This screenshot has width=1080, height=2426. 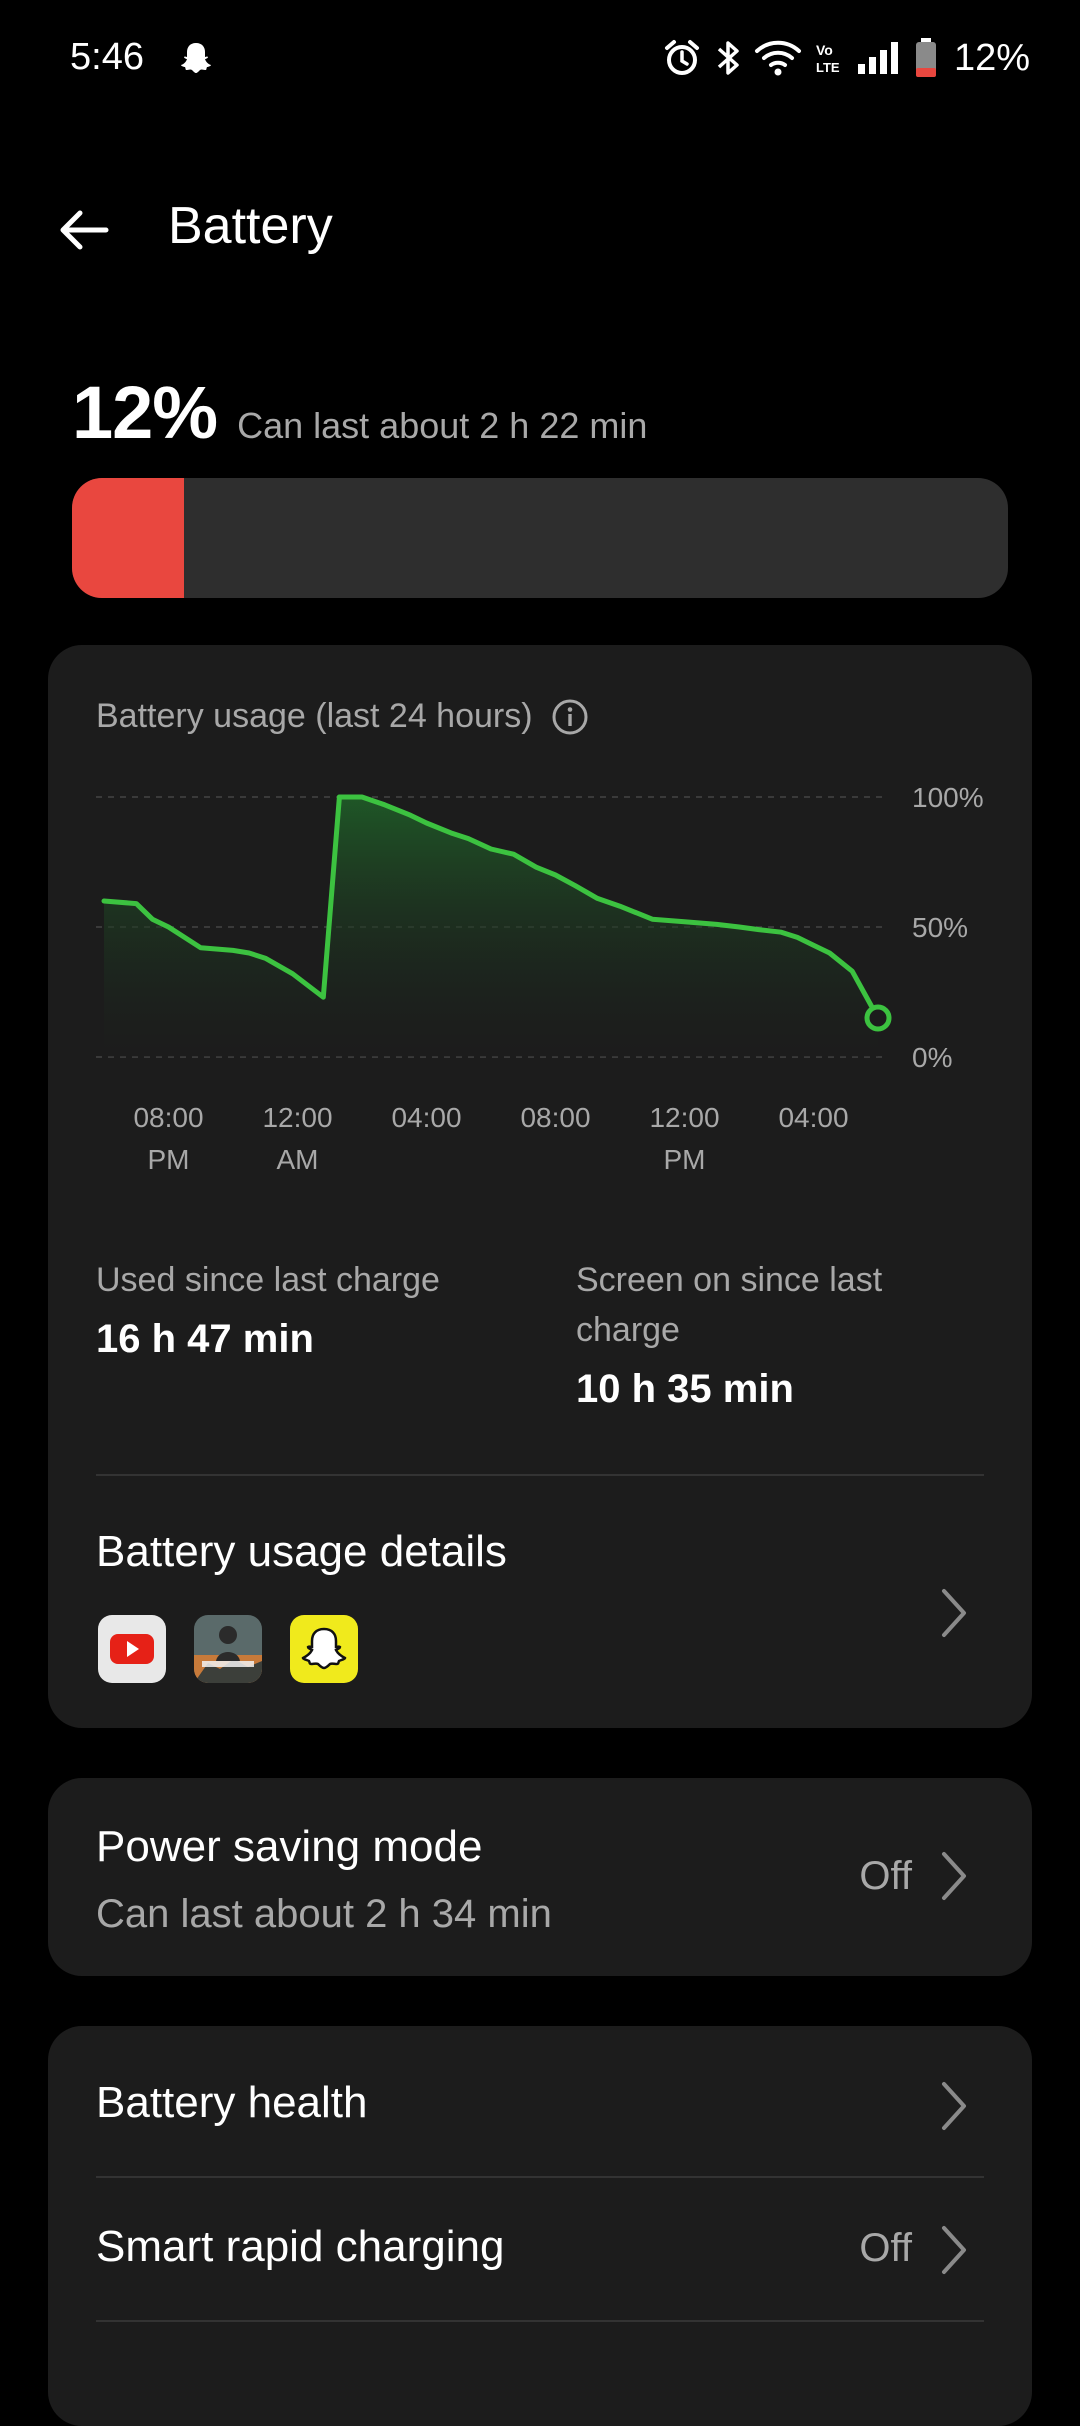 I want to click on chart-x-tick-label: AM, so click(x=298, y=1159).